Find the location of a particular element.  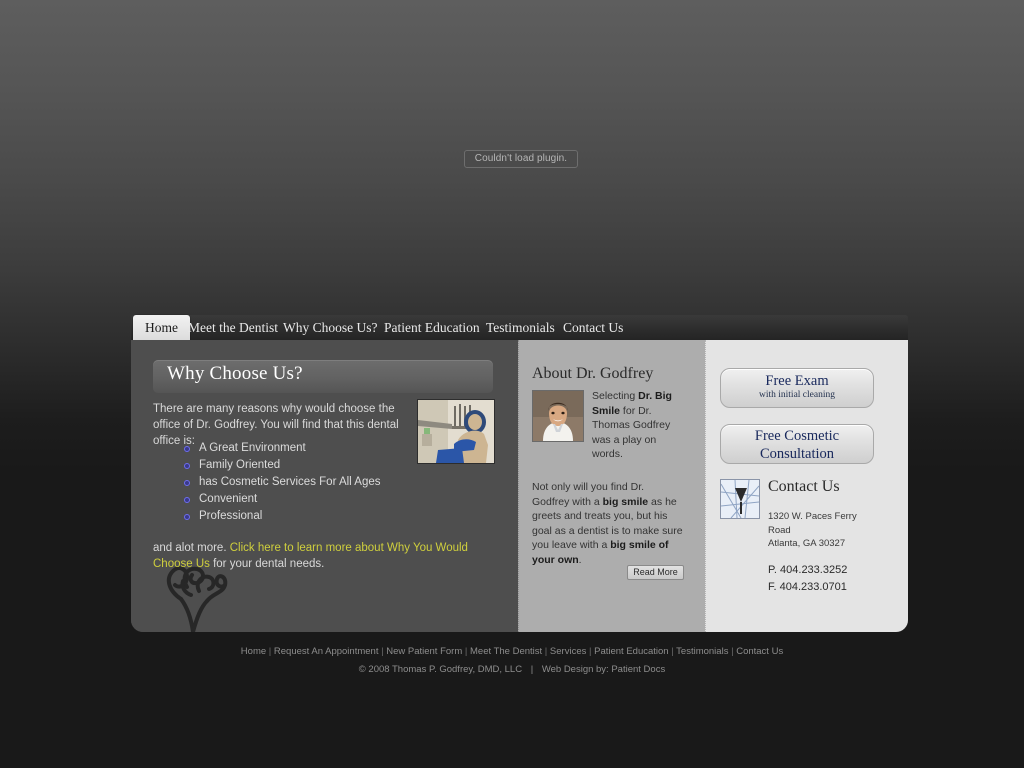

outro-text-before: and alot more. is located at coordinates (191, 548).